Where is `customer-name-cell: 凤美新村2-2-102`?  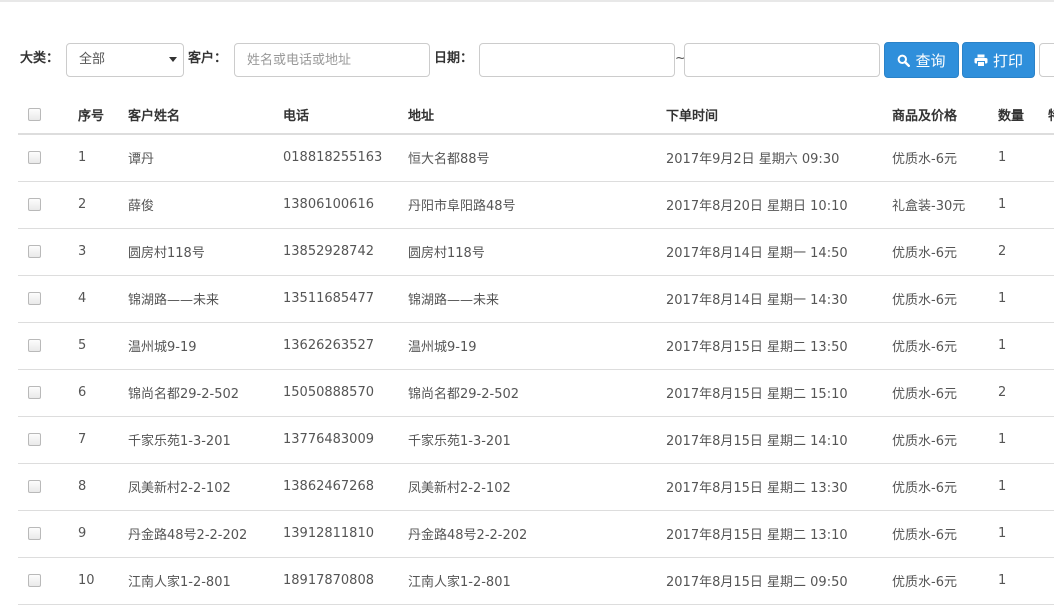
customer-name-cell: 凤美新村2-2-102 is located at coordinates (179, 488).